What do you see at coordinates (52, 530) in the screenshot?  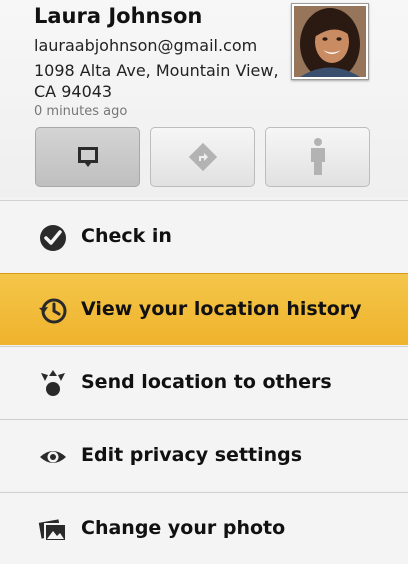 I see `photo-icon` at bounding box center [52, 530].